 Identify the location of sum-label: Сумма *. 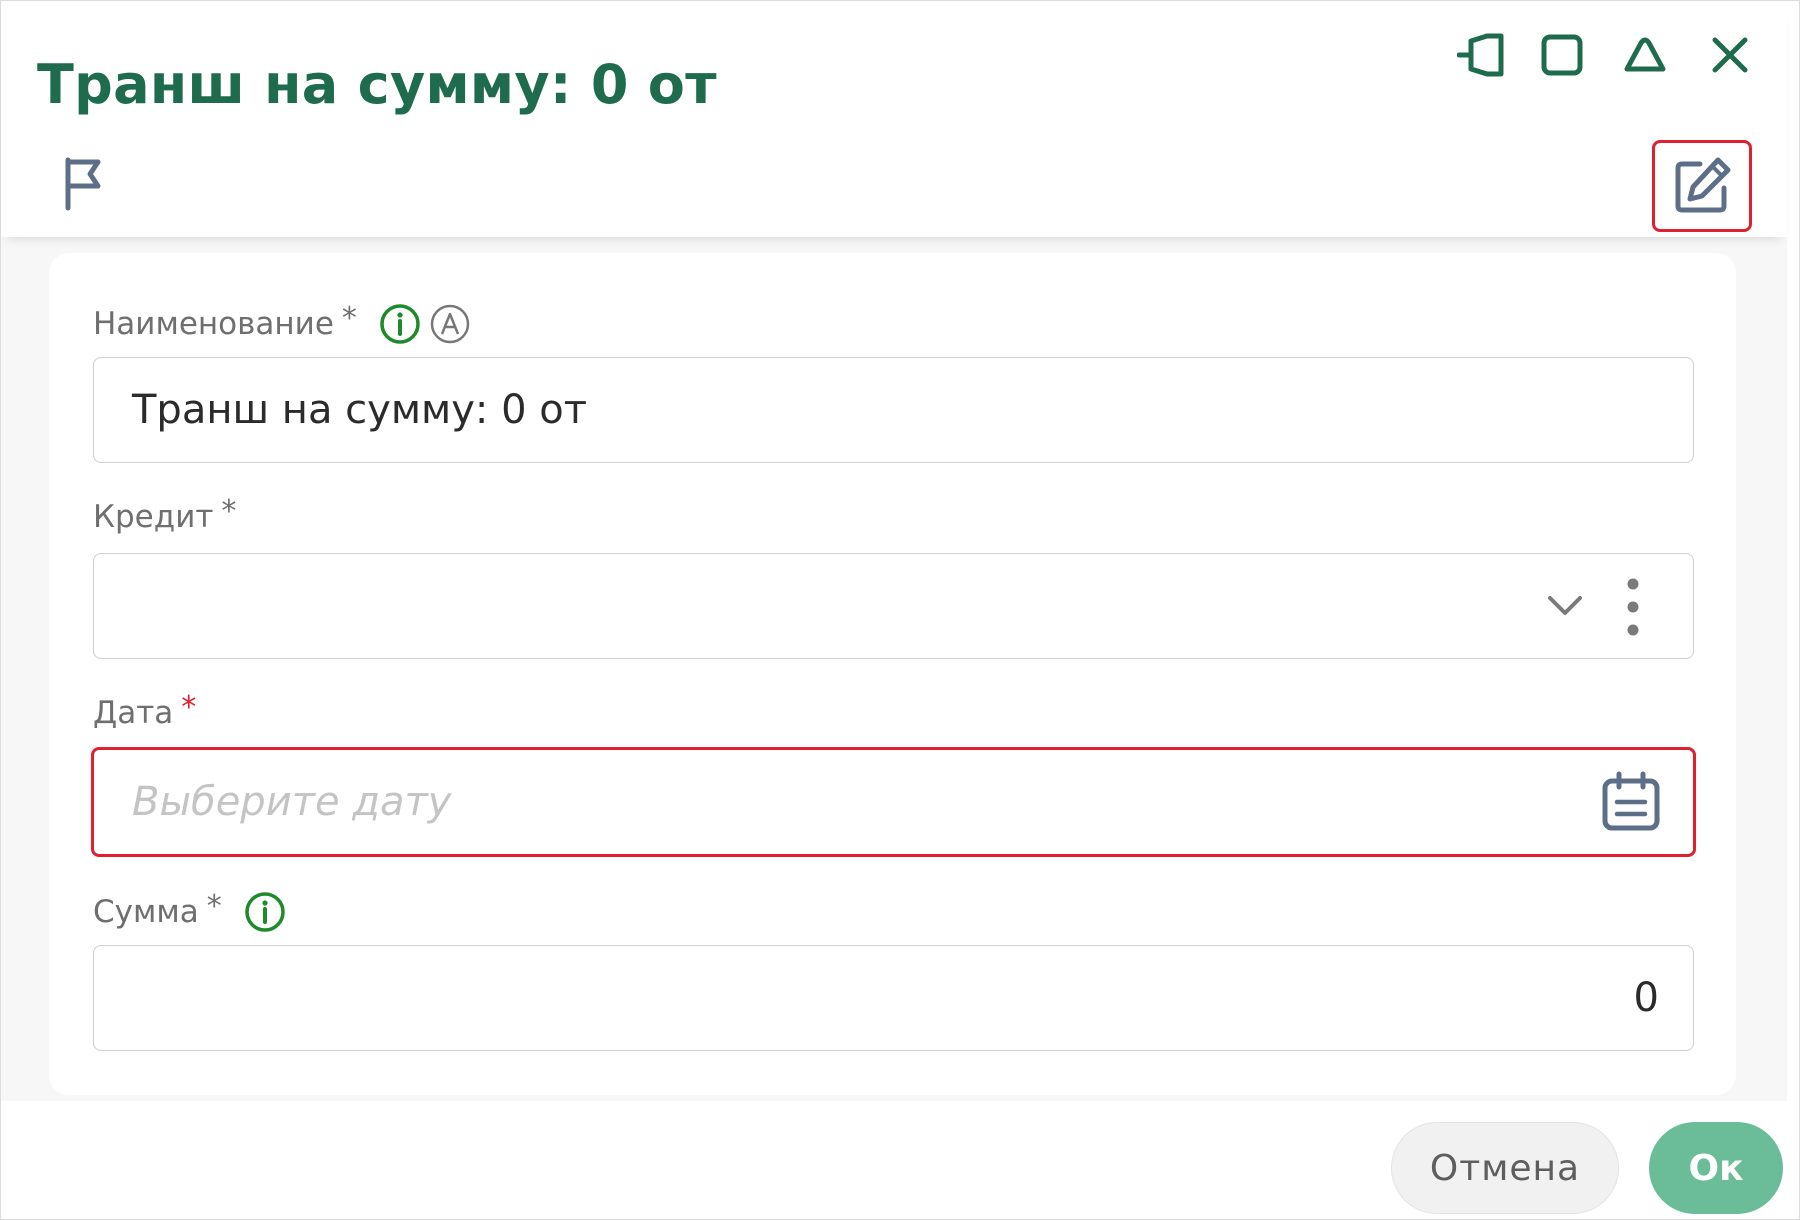
(189, 910).